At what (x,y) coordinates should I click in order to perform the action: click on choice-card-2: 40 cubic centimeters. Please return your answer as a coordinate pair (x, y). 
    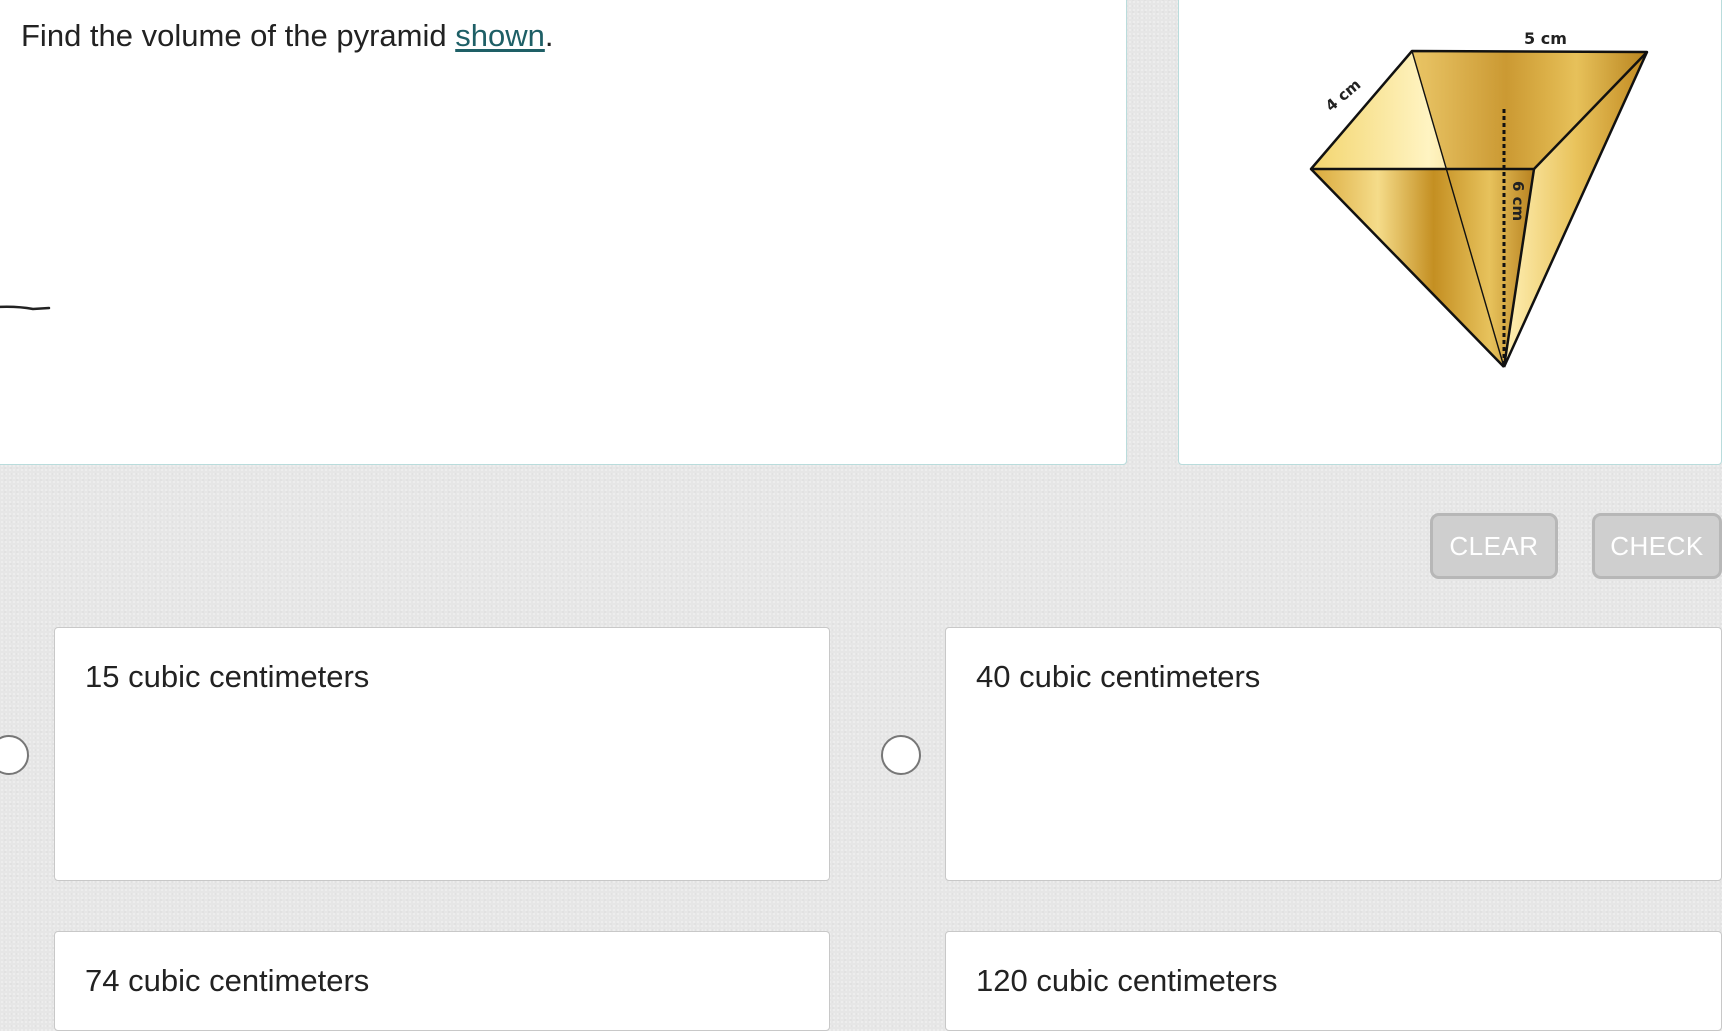
    Looking at the image, I should click on (1333, 754).